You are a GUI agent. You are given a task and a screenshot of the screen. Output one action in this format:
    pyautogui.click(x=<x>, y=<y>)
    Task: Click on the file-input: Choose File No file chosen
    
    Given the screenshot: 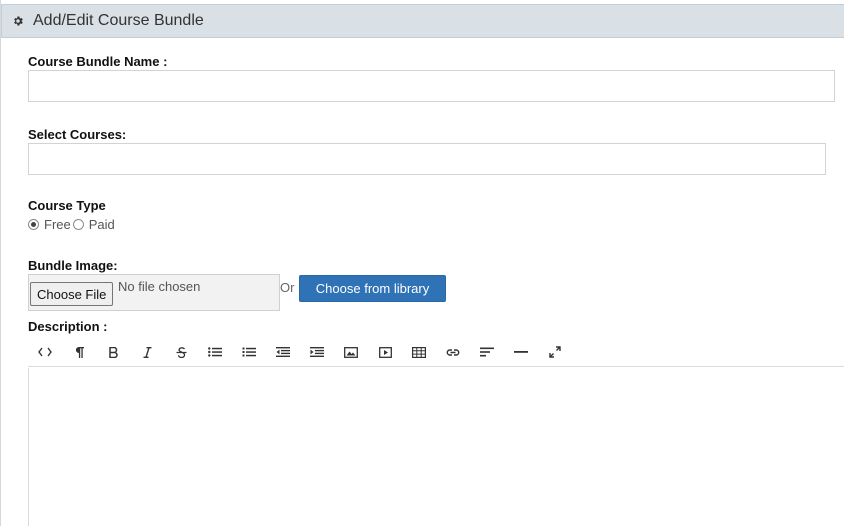 What is the action you would take?
    pyautogui.click(x=154, y=292)
    